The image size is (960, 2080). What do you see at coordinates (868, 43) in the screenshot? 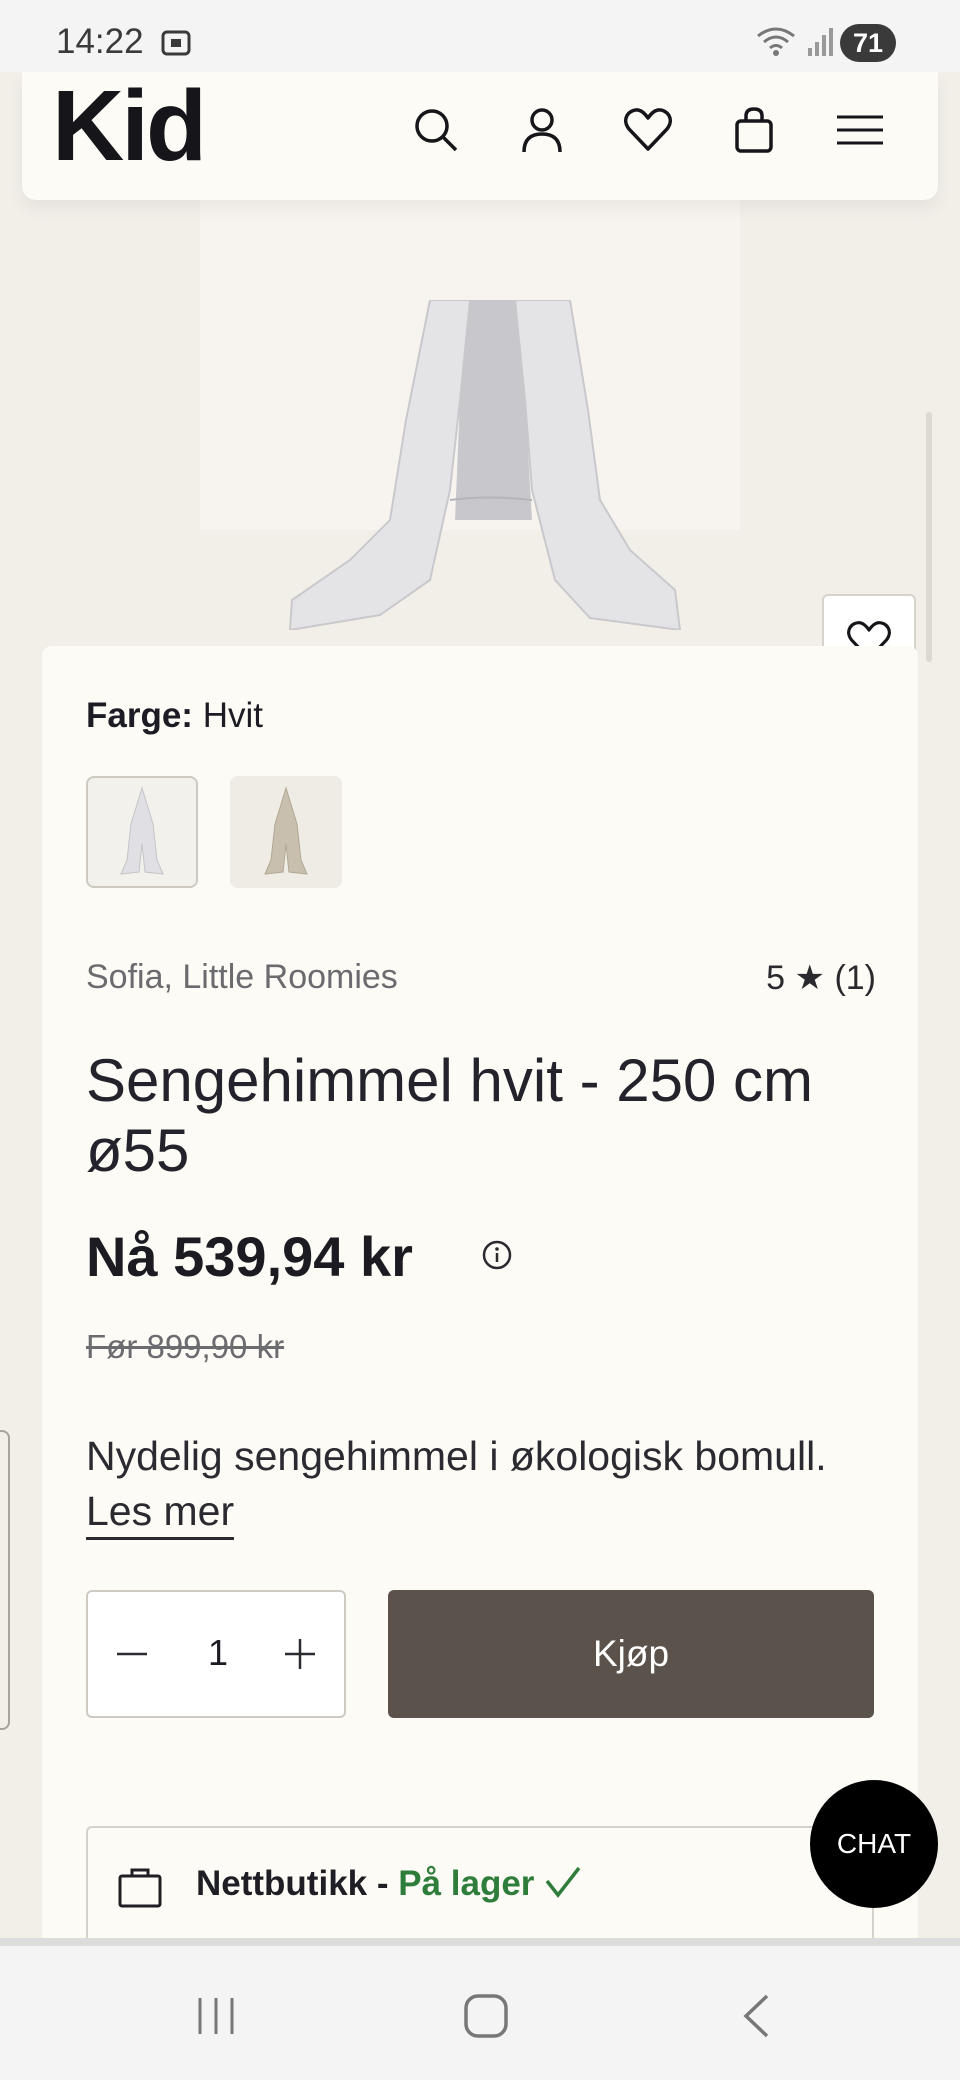
I see `battery-indicator: 71` at bounding box center [868, 43].